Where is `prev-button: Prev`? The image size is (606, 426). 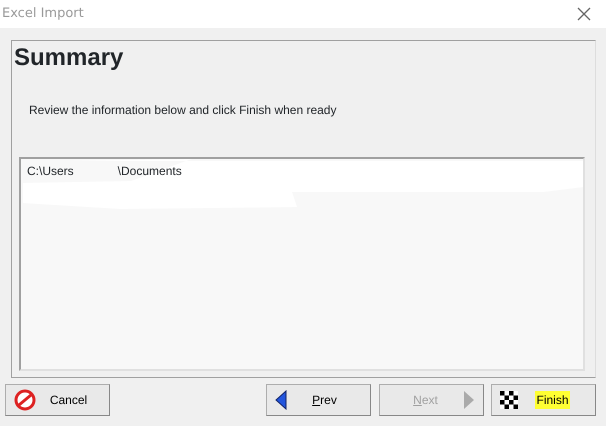
prev-button: Prev is located at coordinates (318, 400).